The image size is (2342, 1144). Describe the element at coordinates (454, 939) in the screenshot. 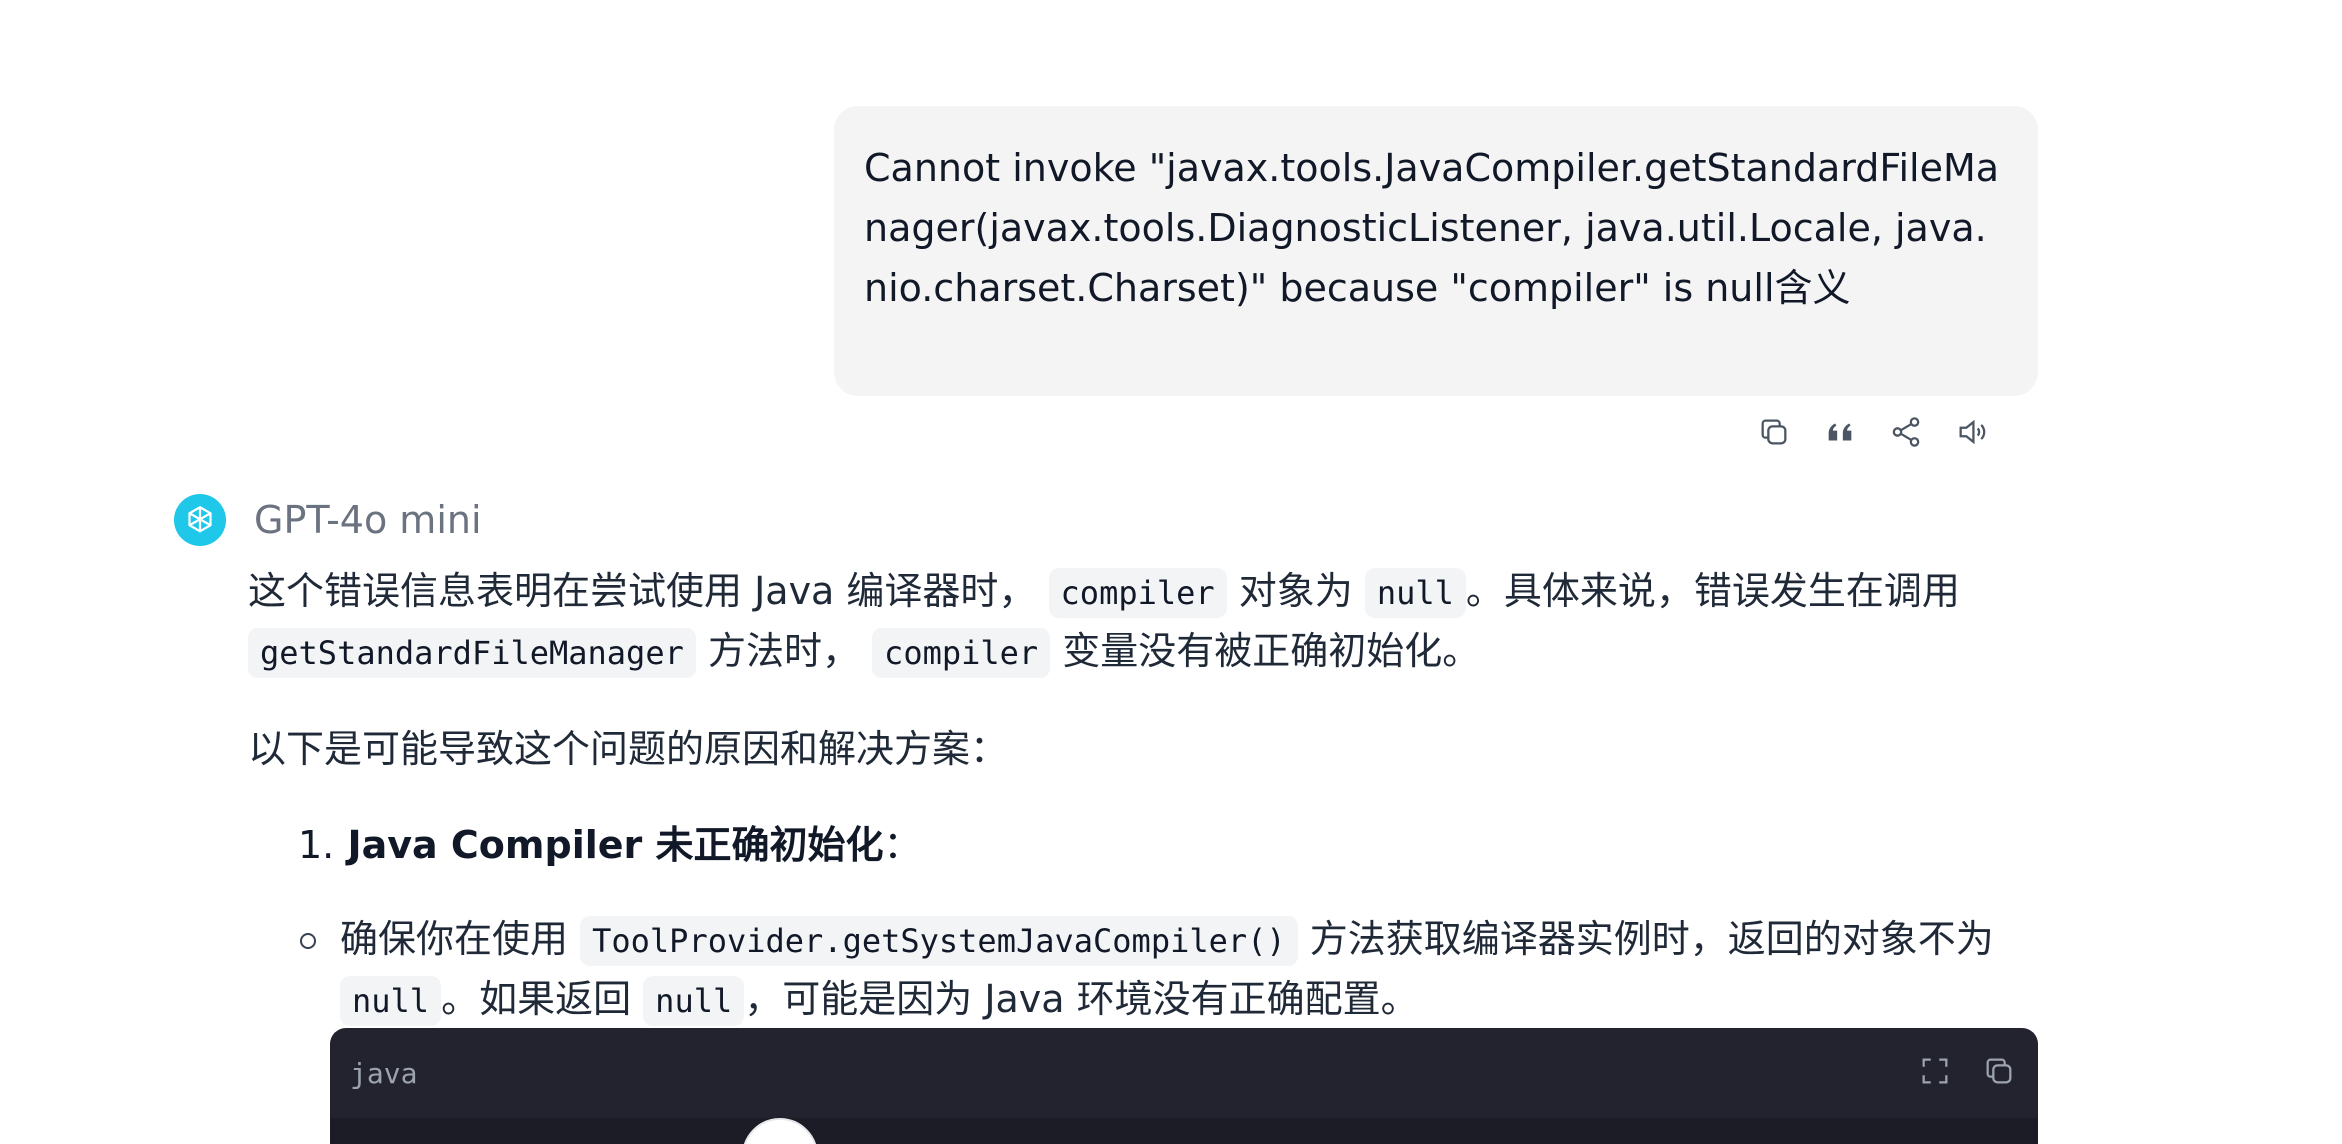

I see `text-segment: 确保你在使用` at that location.